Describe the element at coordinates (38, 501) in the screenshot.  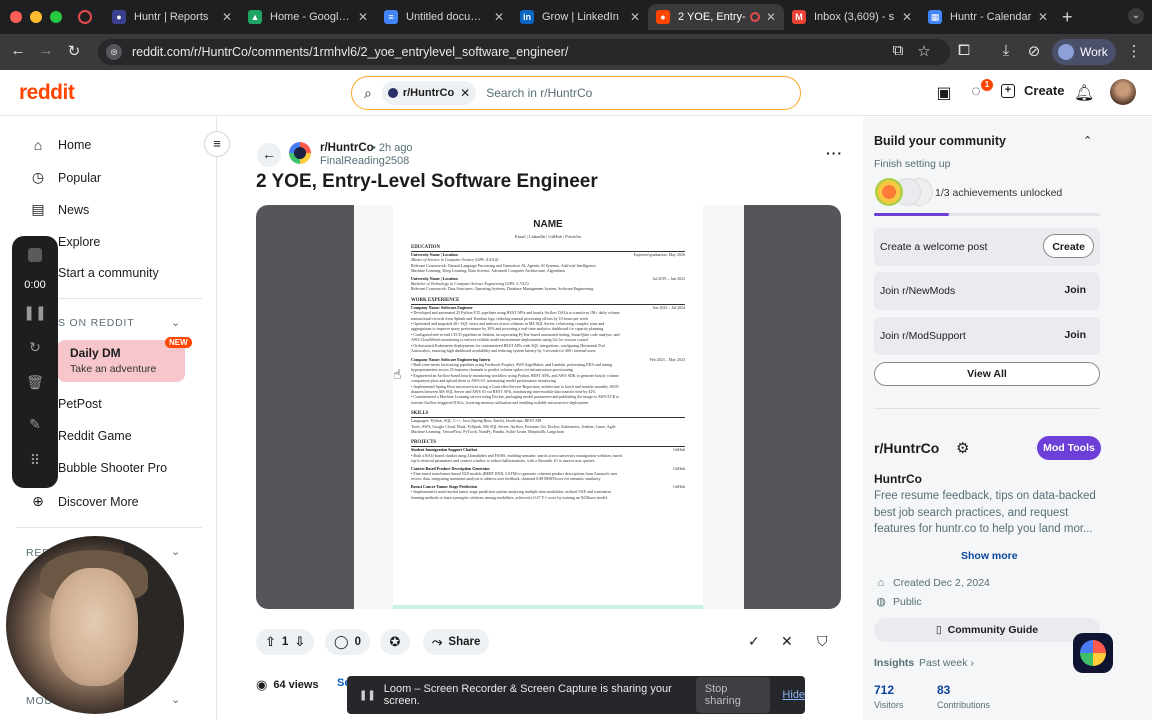
I see `gamepad-icon: ⊕` at that location.